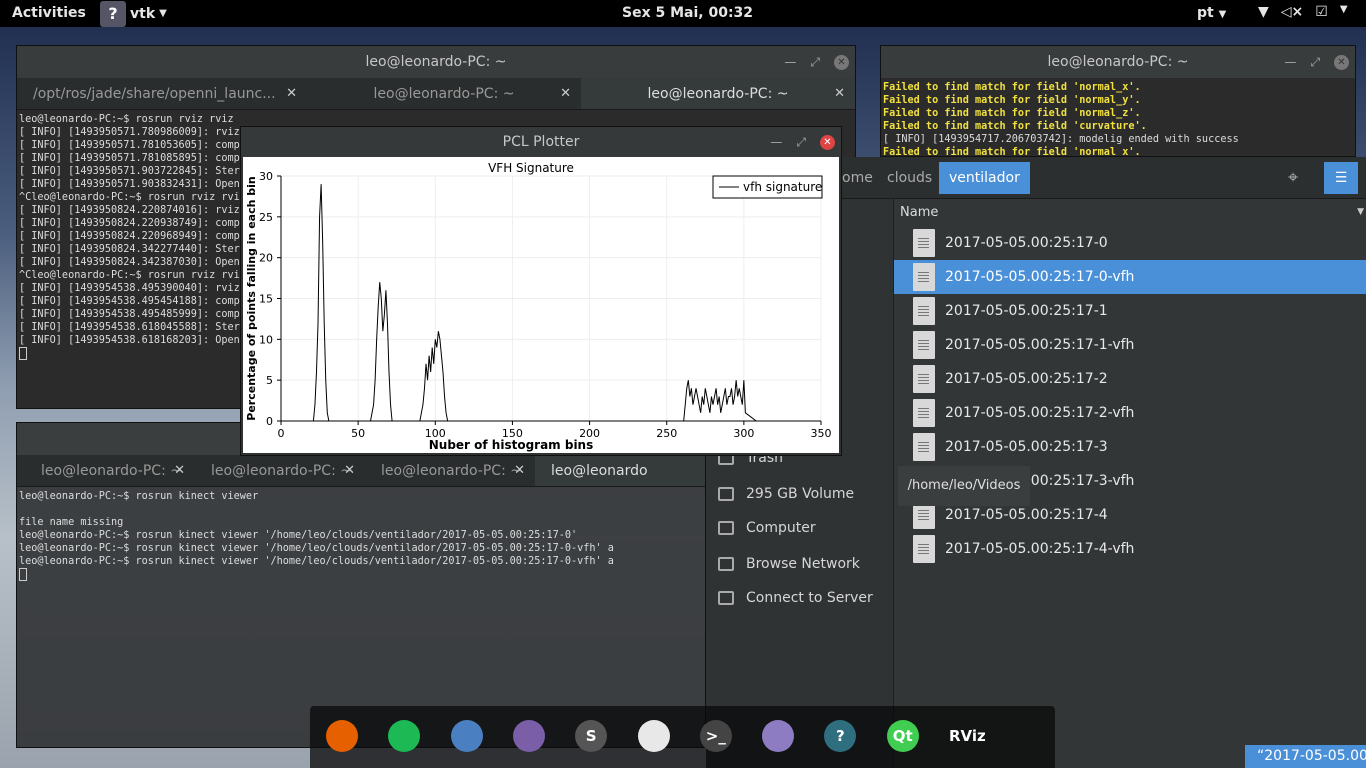 Image resolution: width=1366 pixels, height=768 pixels. What do you see at coordinates (620, 470) in the screenshot?
I see `terminal-tab-active: leo@leonardo` at bounding box center [620, 470].